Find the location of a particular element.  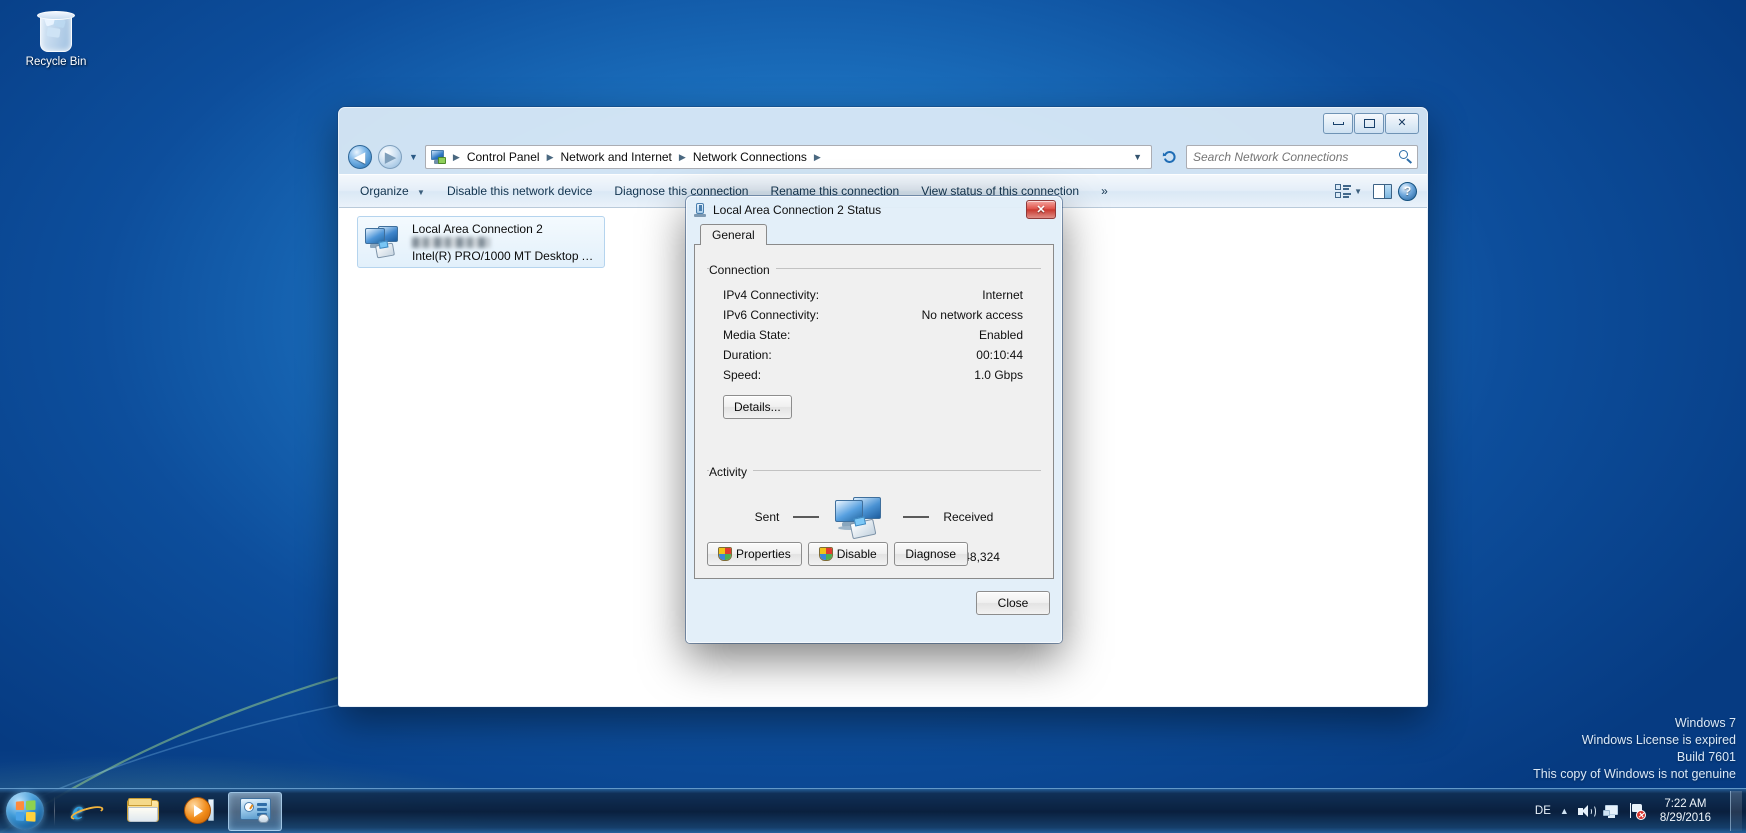

clock-time: 7:22 AM is located at coordinates (1685, 804).